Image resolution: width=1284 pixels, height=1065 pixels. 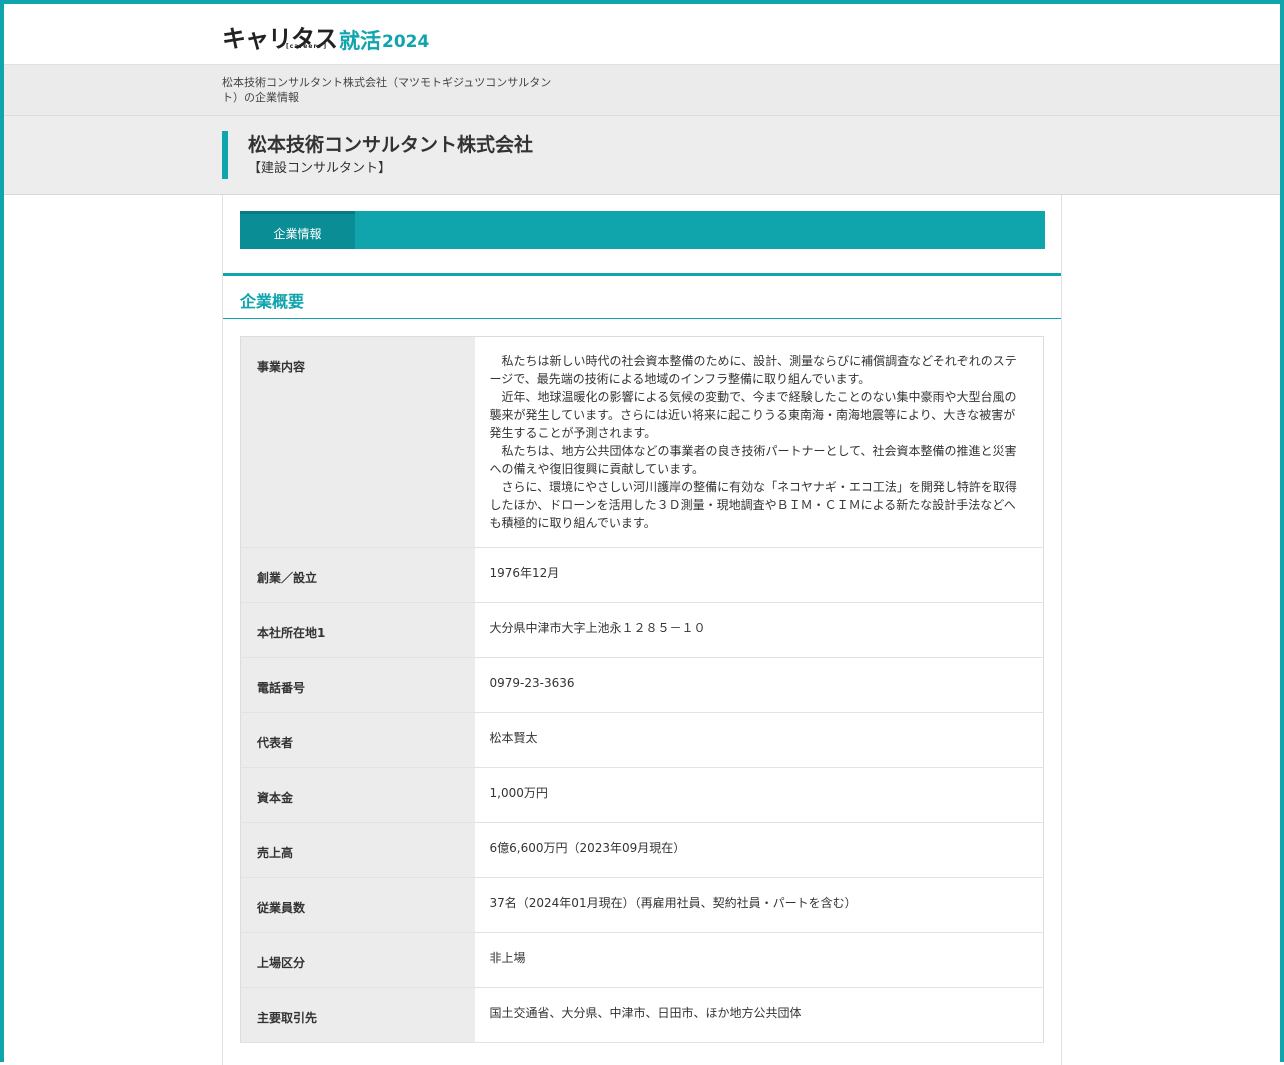 I want to click on logo-sub-text: [career+], so click(x=307, y=46).